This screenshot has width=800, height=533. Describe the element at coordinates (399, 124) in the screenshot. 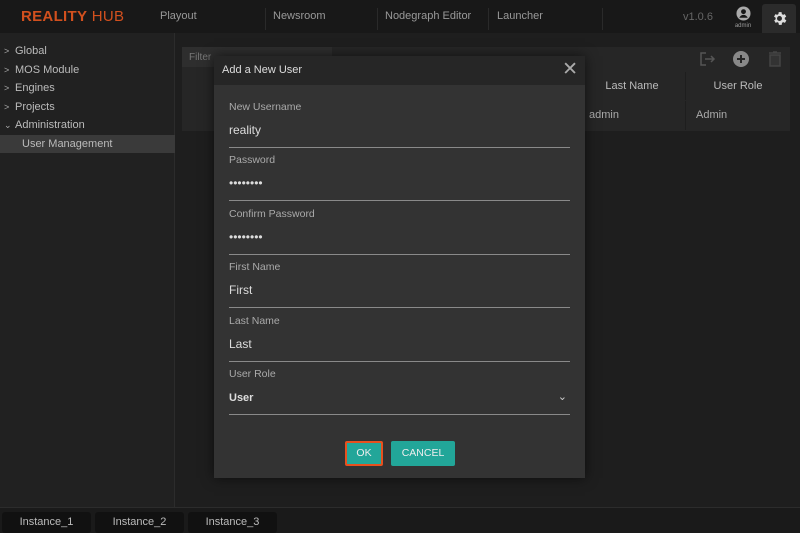

I see `username-field: New Username reality` at that location.